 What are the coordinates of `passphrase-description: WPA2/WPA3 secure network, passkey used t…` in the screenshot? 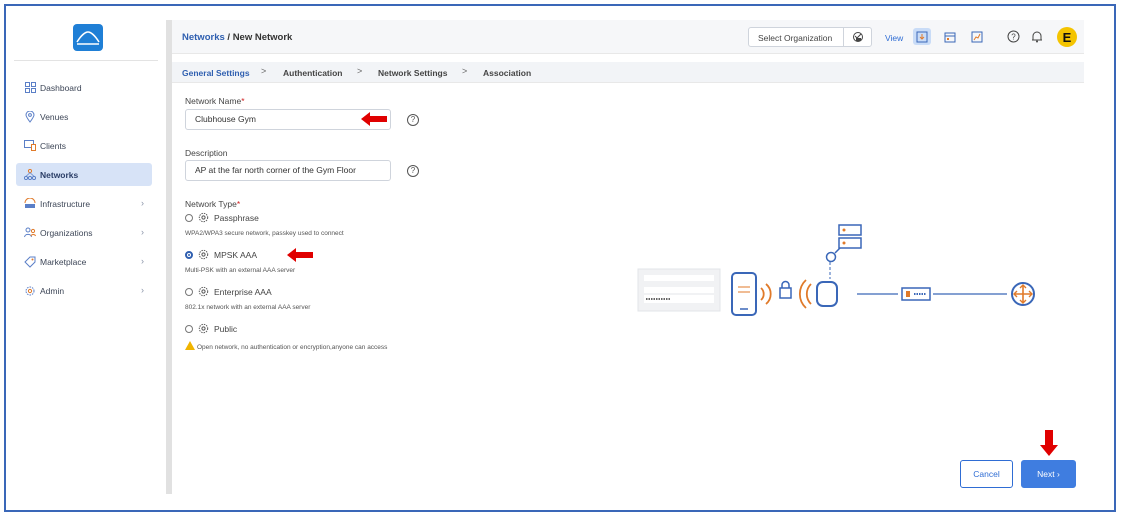 It's located at (264, 233).